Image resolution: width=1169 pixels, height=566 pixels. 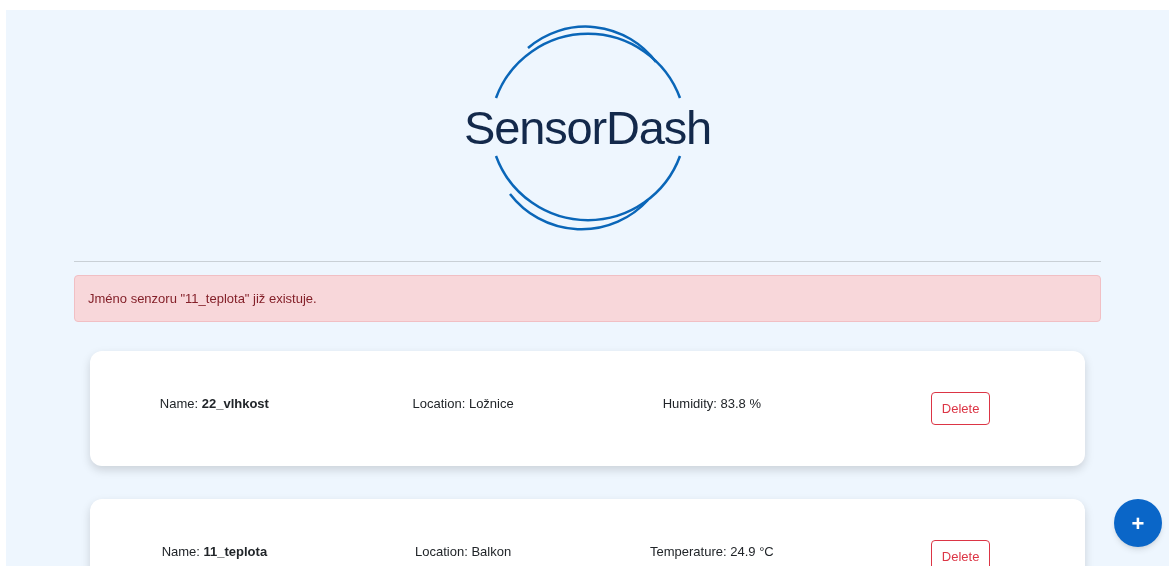 What do you see at coordinates (214, 403) in the screenshot?
I see `sensor-name: Name: 22_vlhkost` at bounding box center [214, 403].